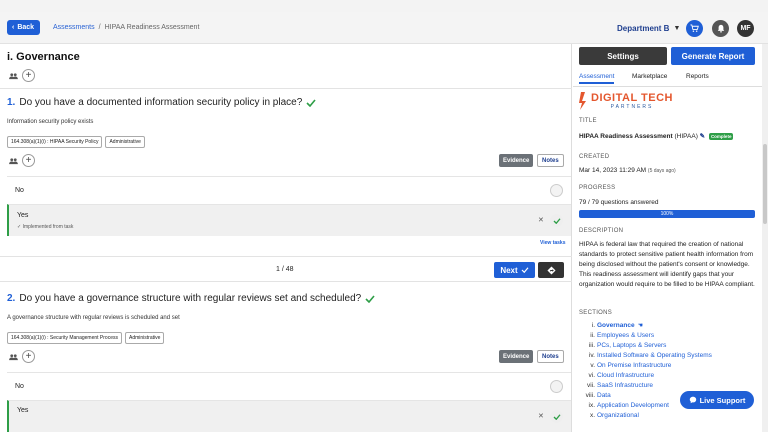 This screenshot has height=432, width=768. I want to click on page-indicator: 1 / 48, so click(285, 269).